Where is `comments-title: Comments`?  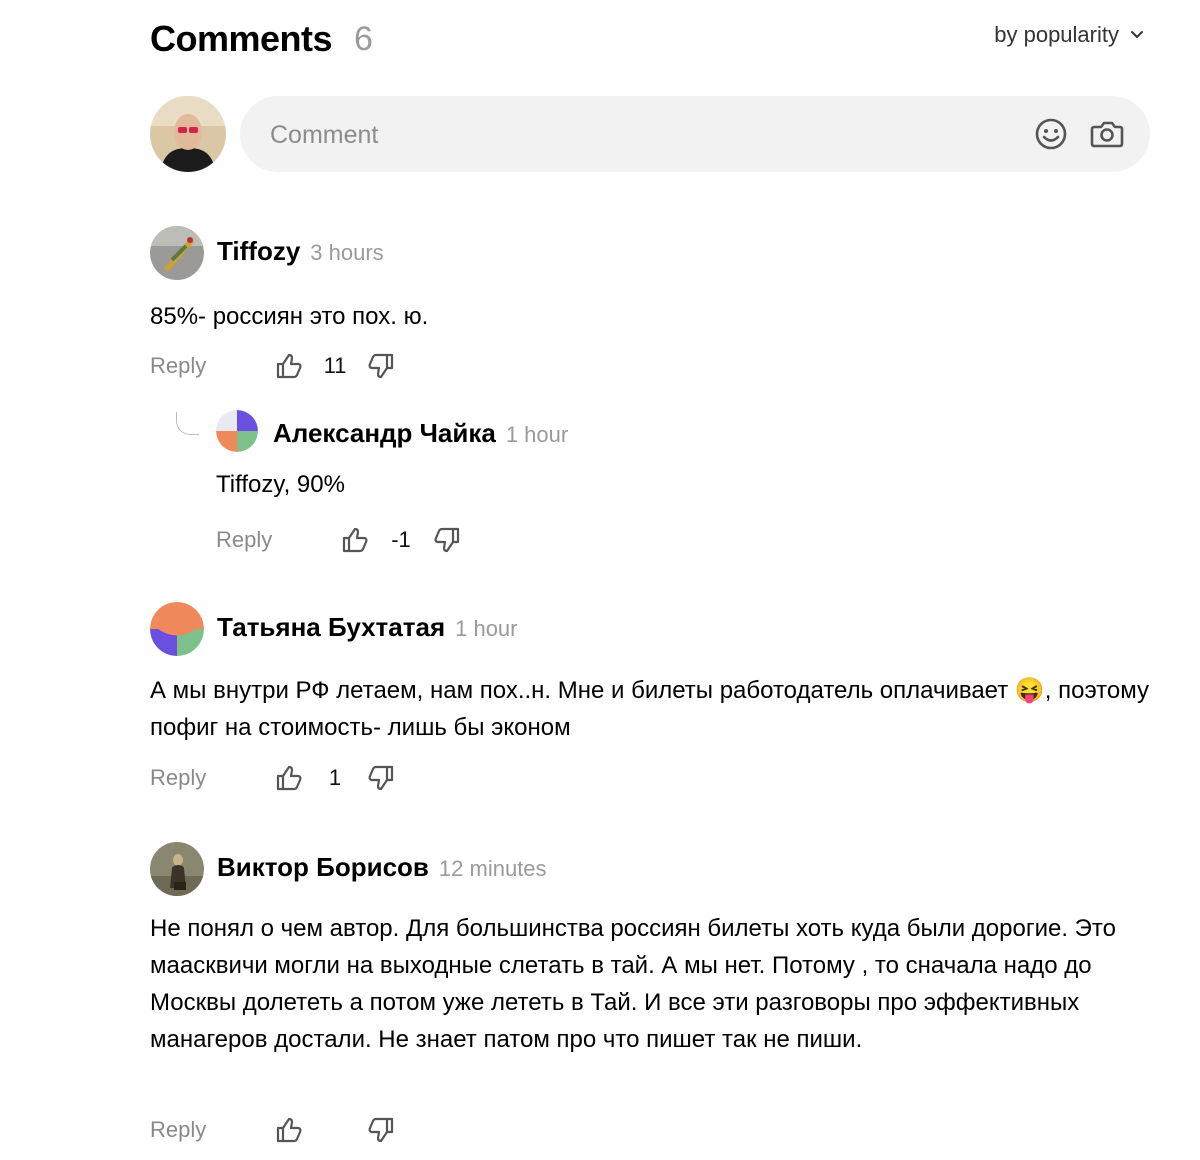
comments-title: Comments is located at coordinates (241, 38).